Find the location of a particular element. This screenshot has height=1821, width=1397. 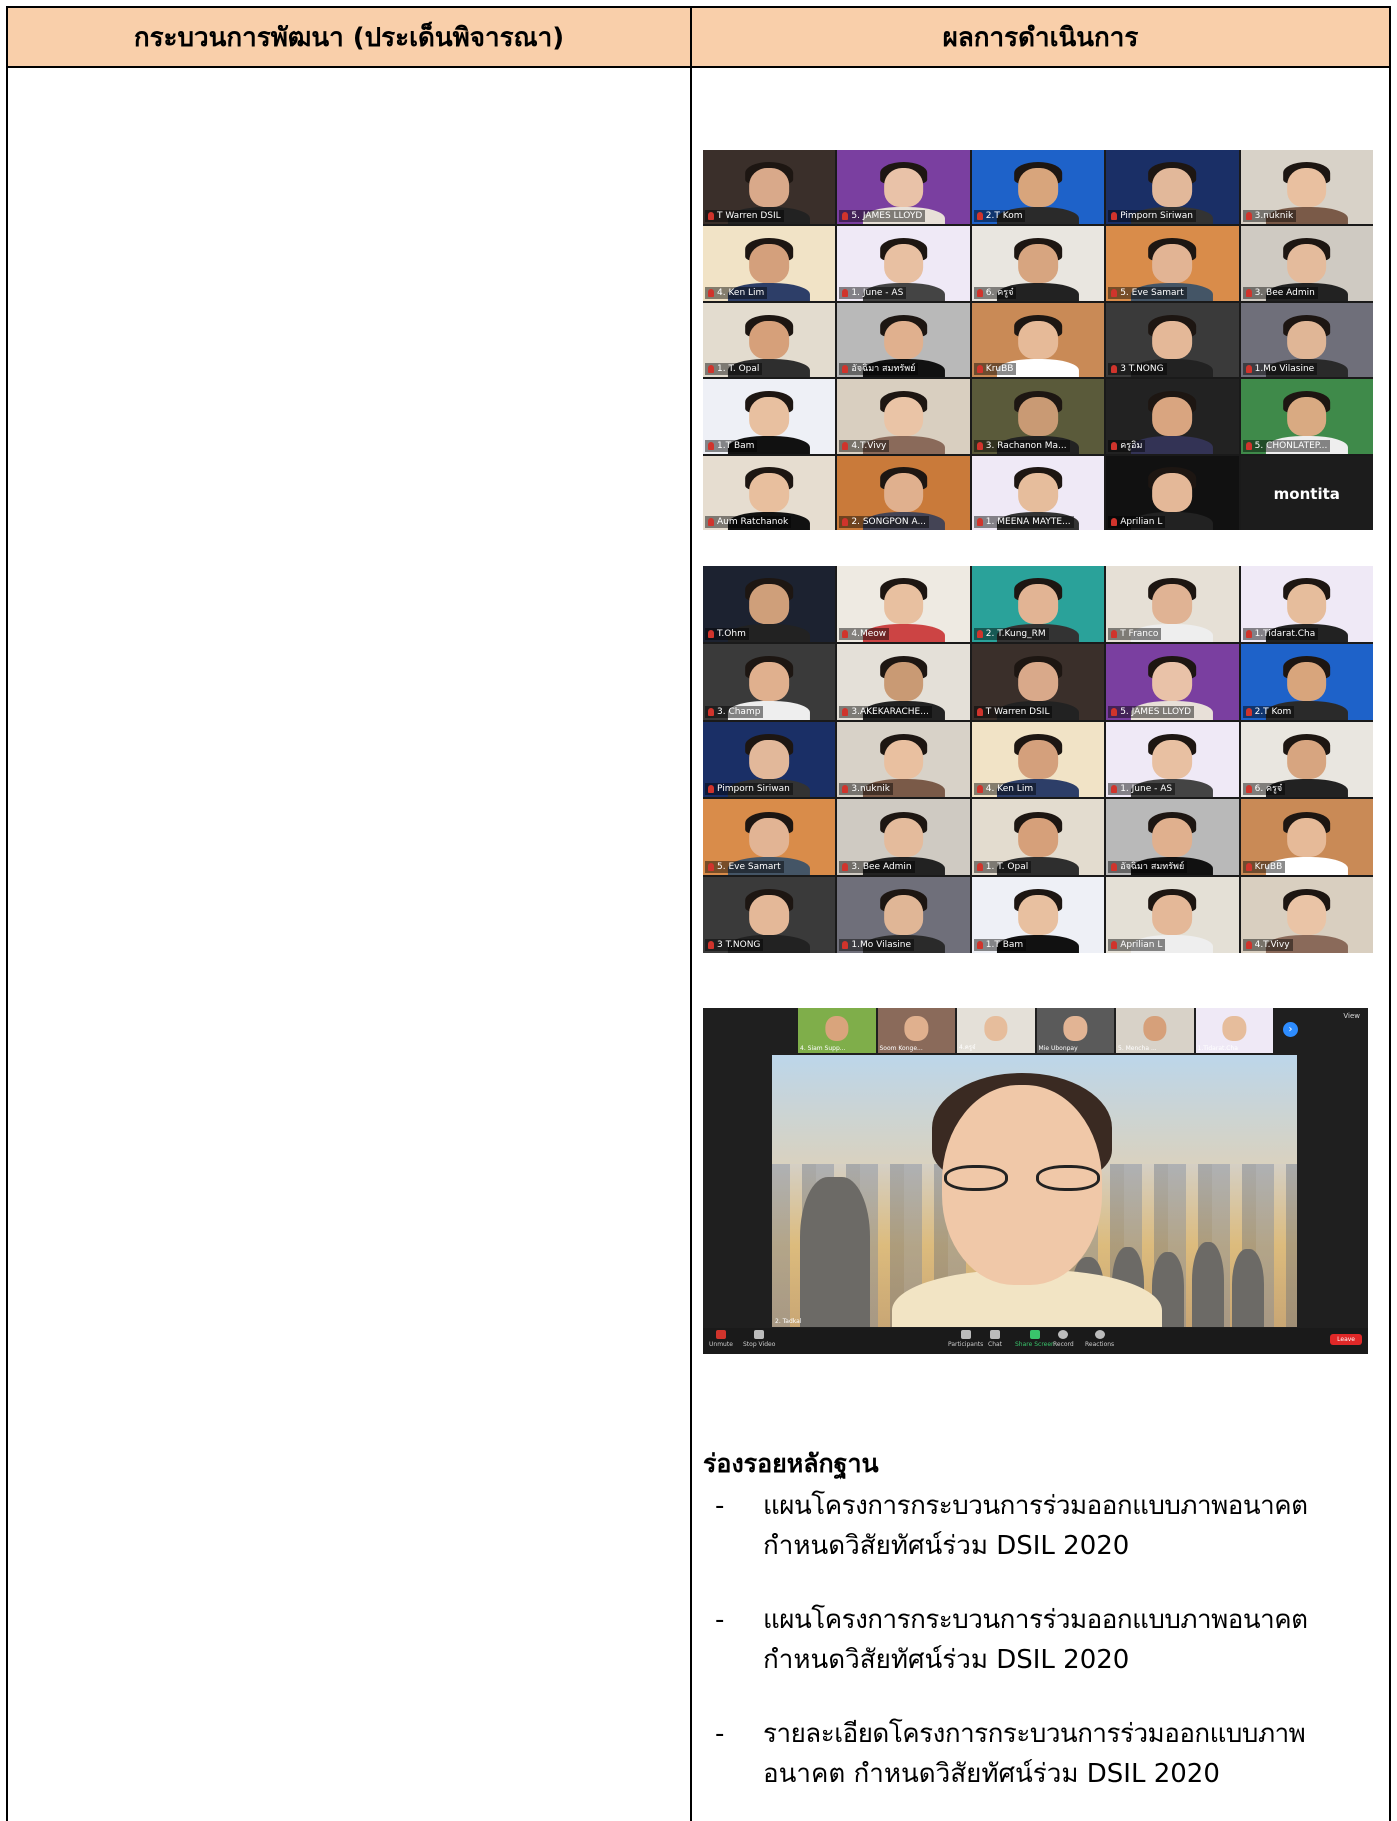

participant-name: 3. Champ is located at coordinates (734, 711).